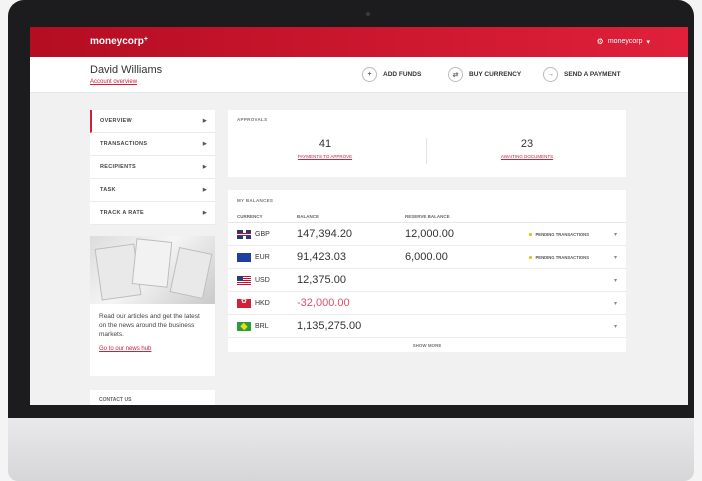 The width and height of the screenshot is (702, 481). I want to click on contact-us-card: CONTACT US, so click(152, 397).